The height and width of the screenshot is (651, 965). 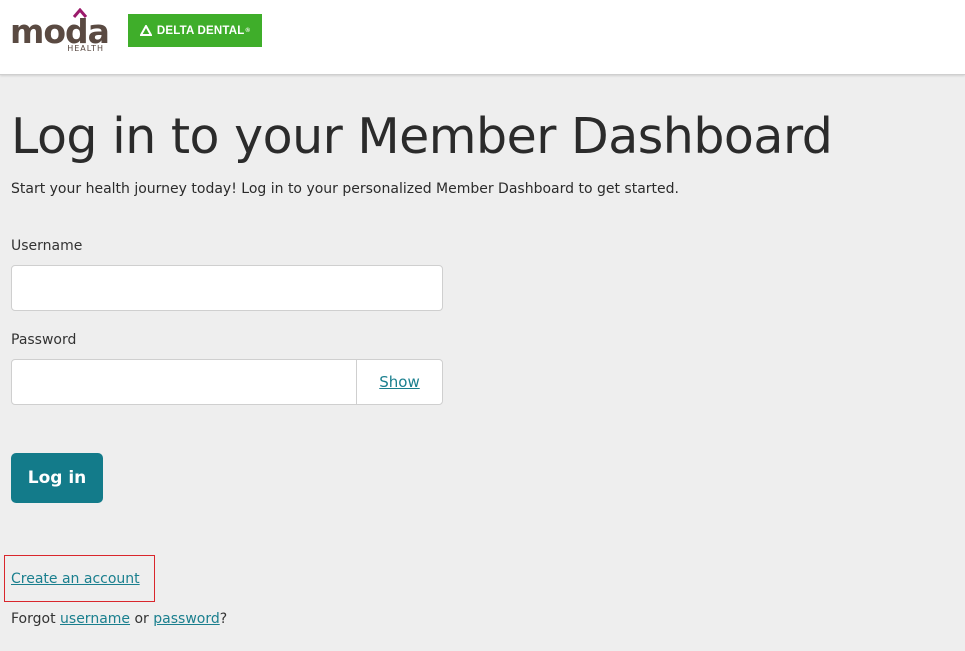 What do you see at coordinates (95, 619) in the screenshot?
I see `forgot-username-link: username` at bounding box center [95, 619].